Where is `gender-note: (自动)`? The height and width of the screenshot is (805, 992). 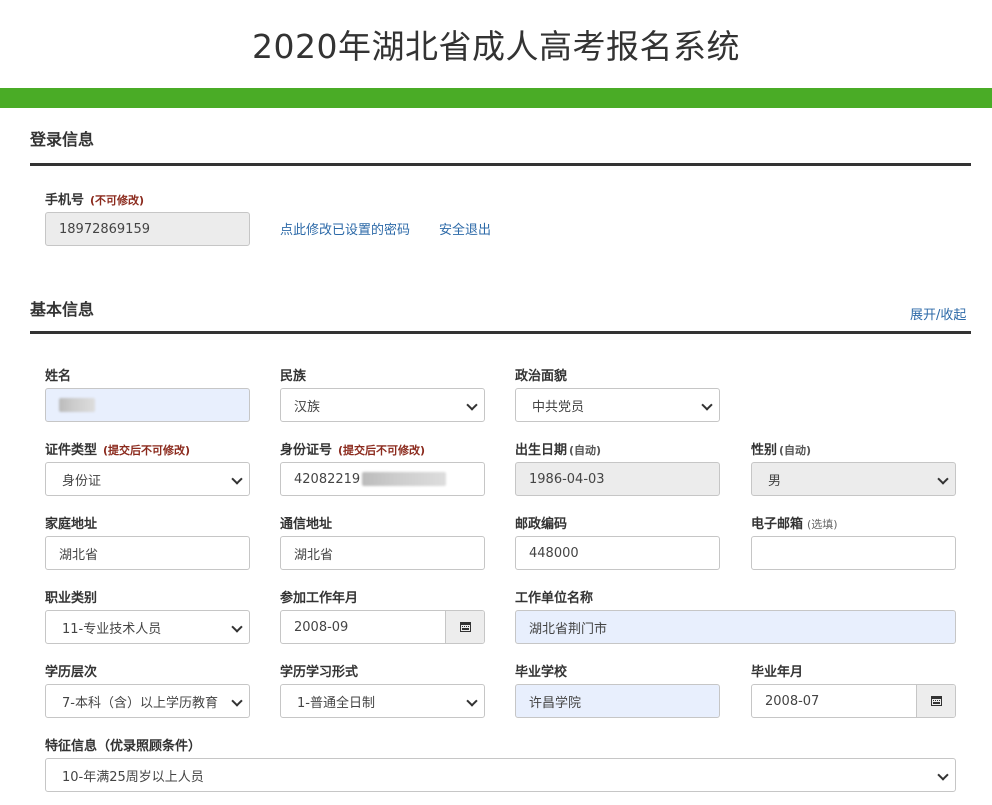 gender-note: (自动) is located at coordinates (795, 450).